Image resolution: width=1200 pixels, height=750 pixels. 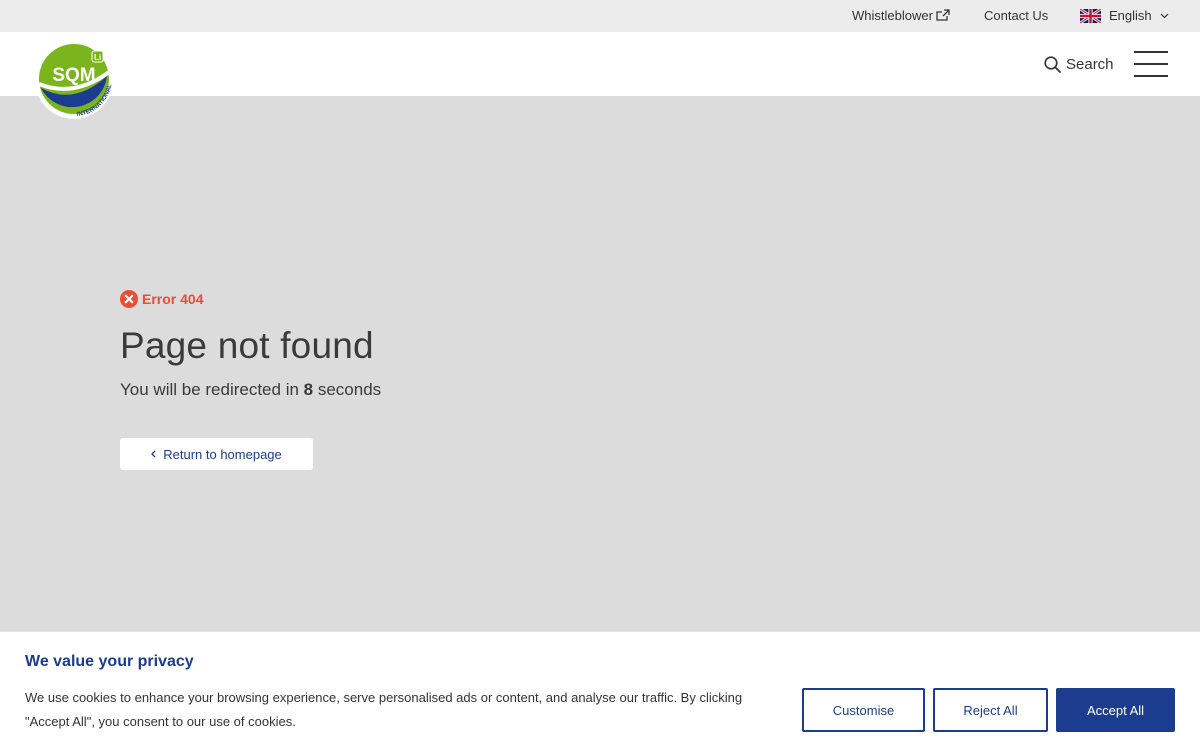 I want to click on customise-button: Customise, so click(x=863, y=710).